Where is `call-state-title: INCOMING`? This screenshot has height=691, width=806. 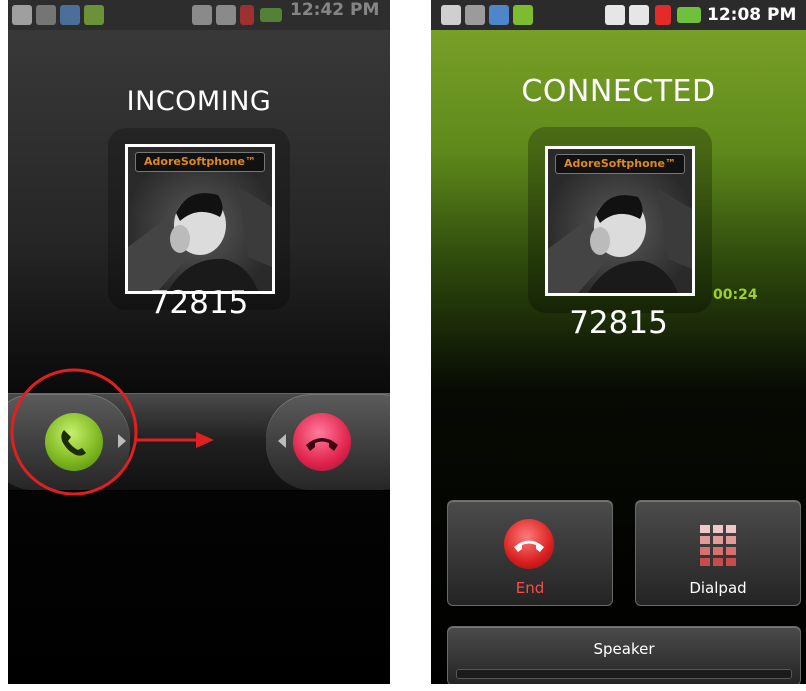
call-state-title: INCOMING is located at coordinates (199, 101).